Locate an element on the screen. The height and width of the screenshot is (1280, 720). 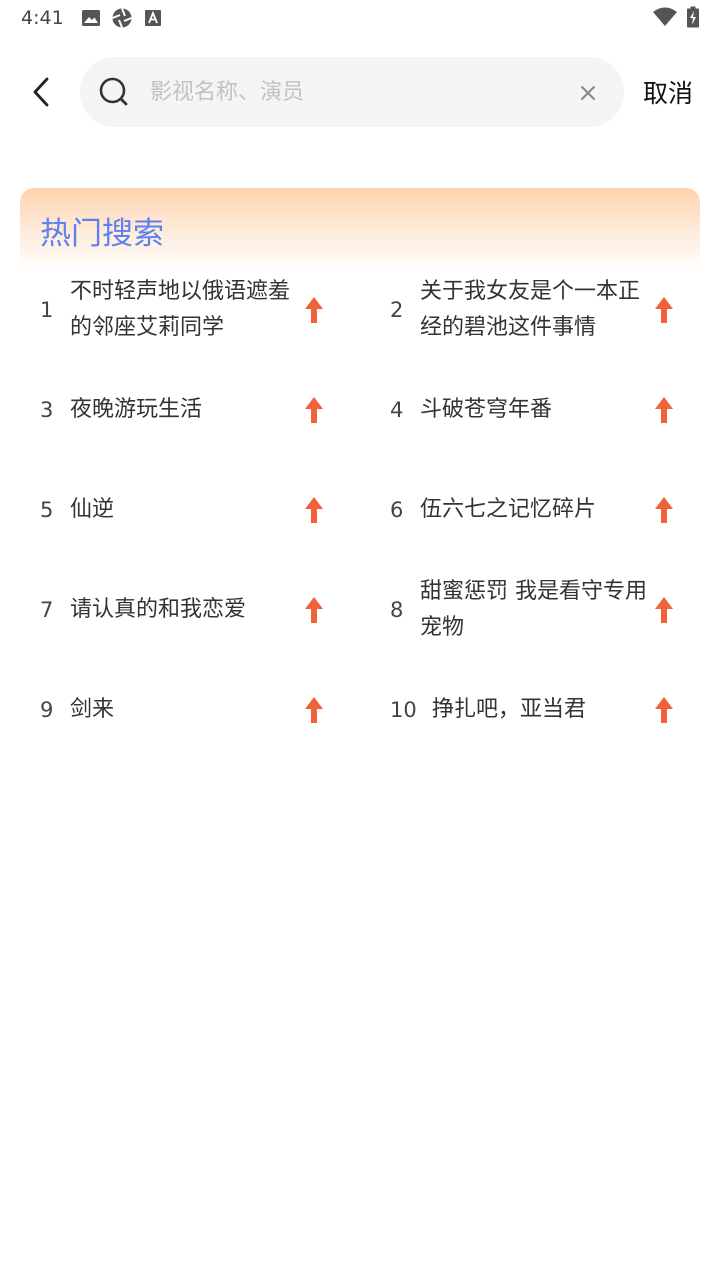
hot-search-item: 3 夜晚游玩生活 is located at coordinates (195, 410).